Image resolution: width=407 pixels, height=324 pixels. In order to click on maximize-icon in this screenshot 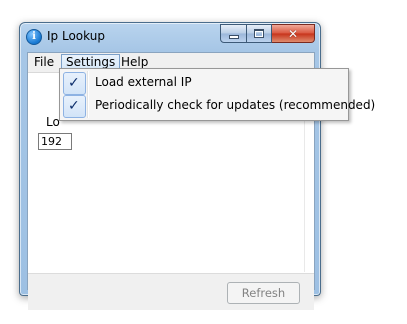, I will do `click(259, 33)`.